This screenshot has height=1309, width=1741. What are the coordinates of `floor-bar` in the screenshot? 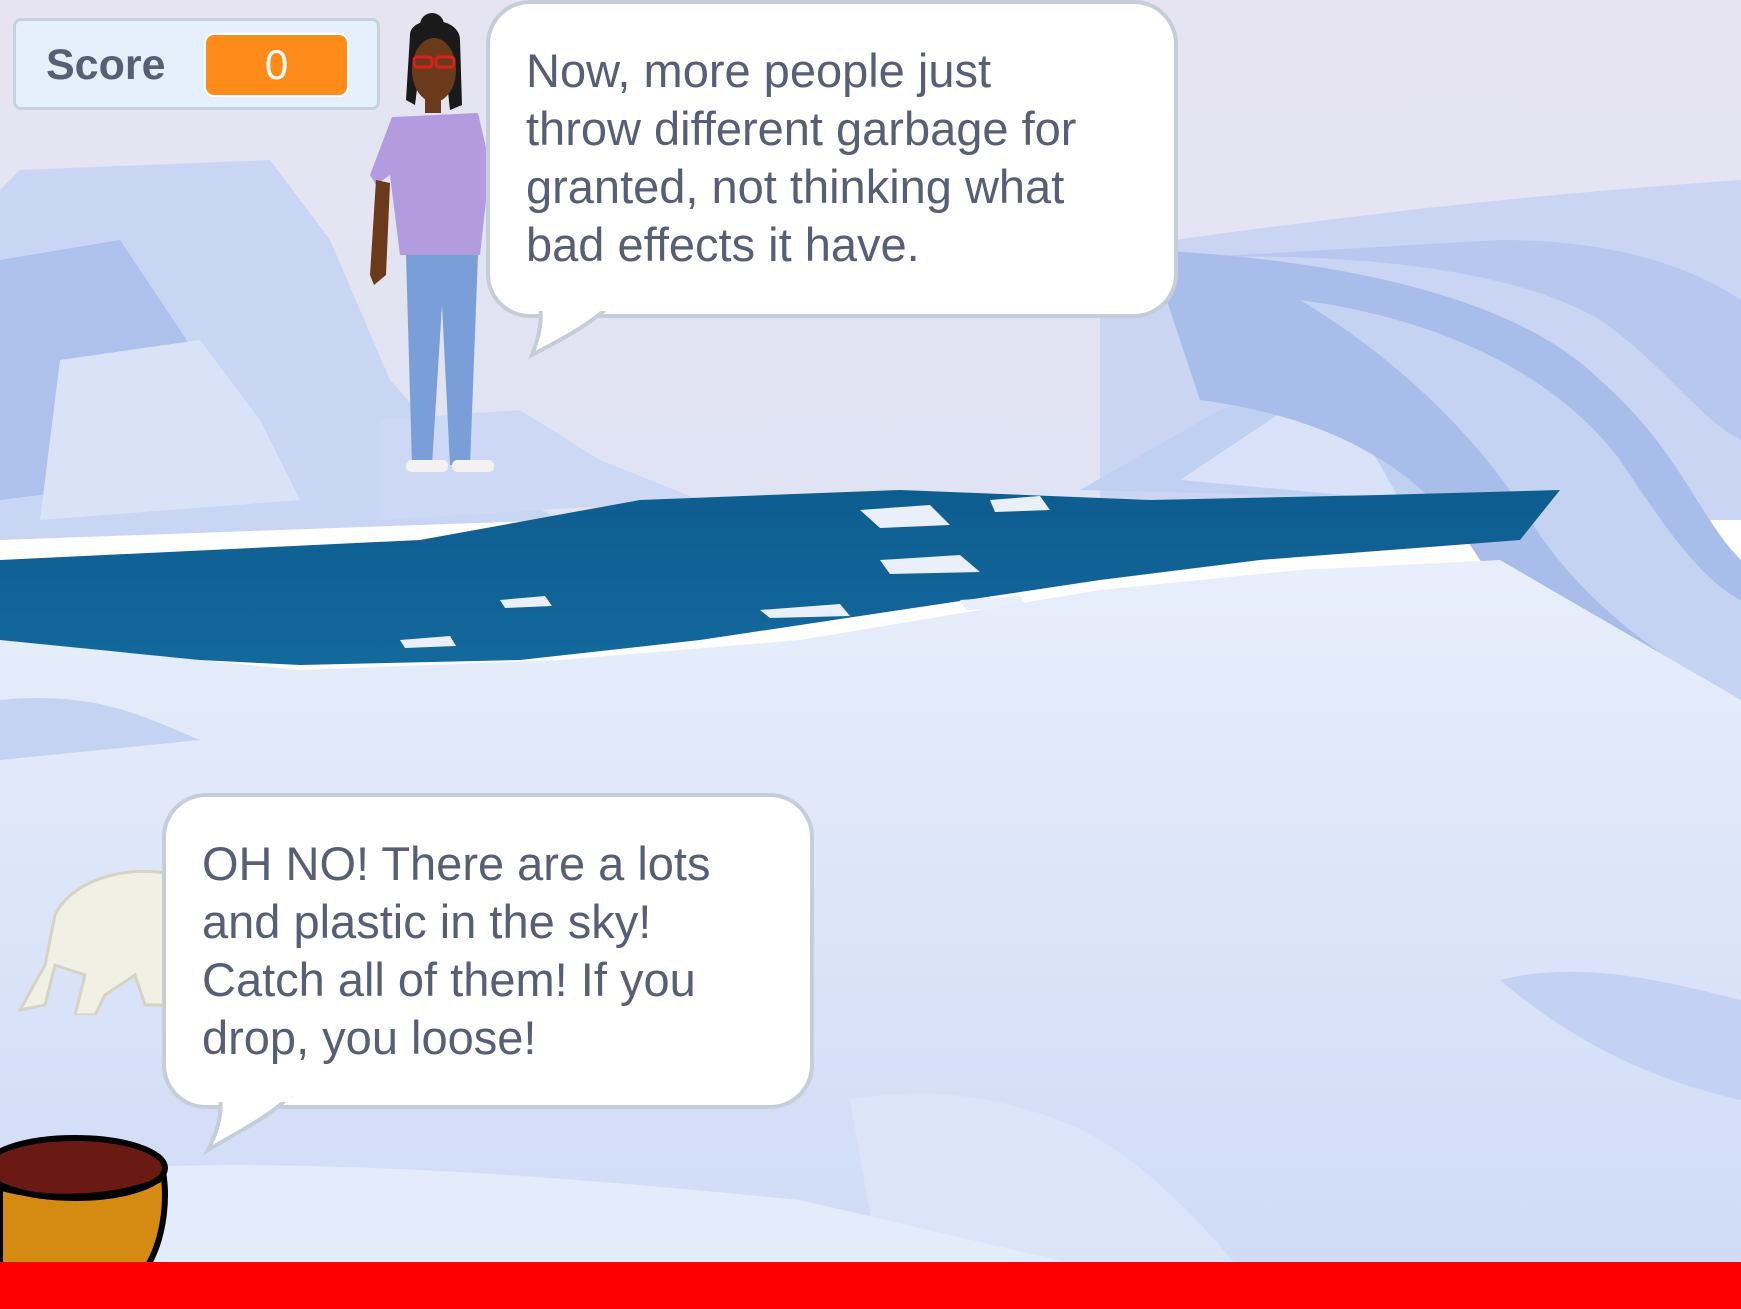 It's located at (870, 1285).